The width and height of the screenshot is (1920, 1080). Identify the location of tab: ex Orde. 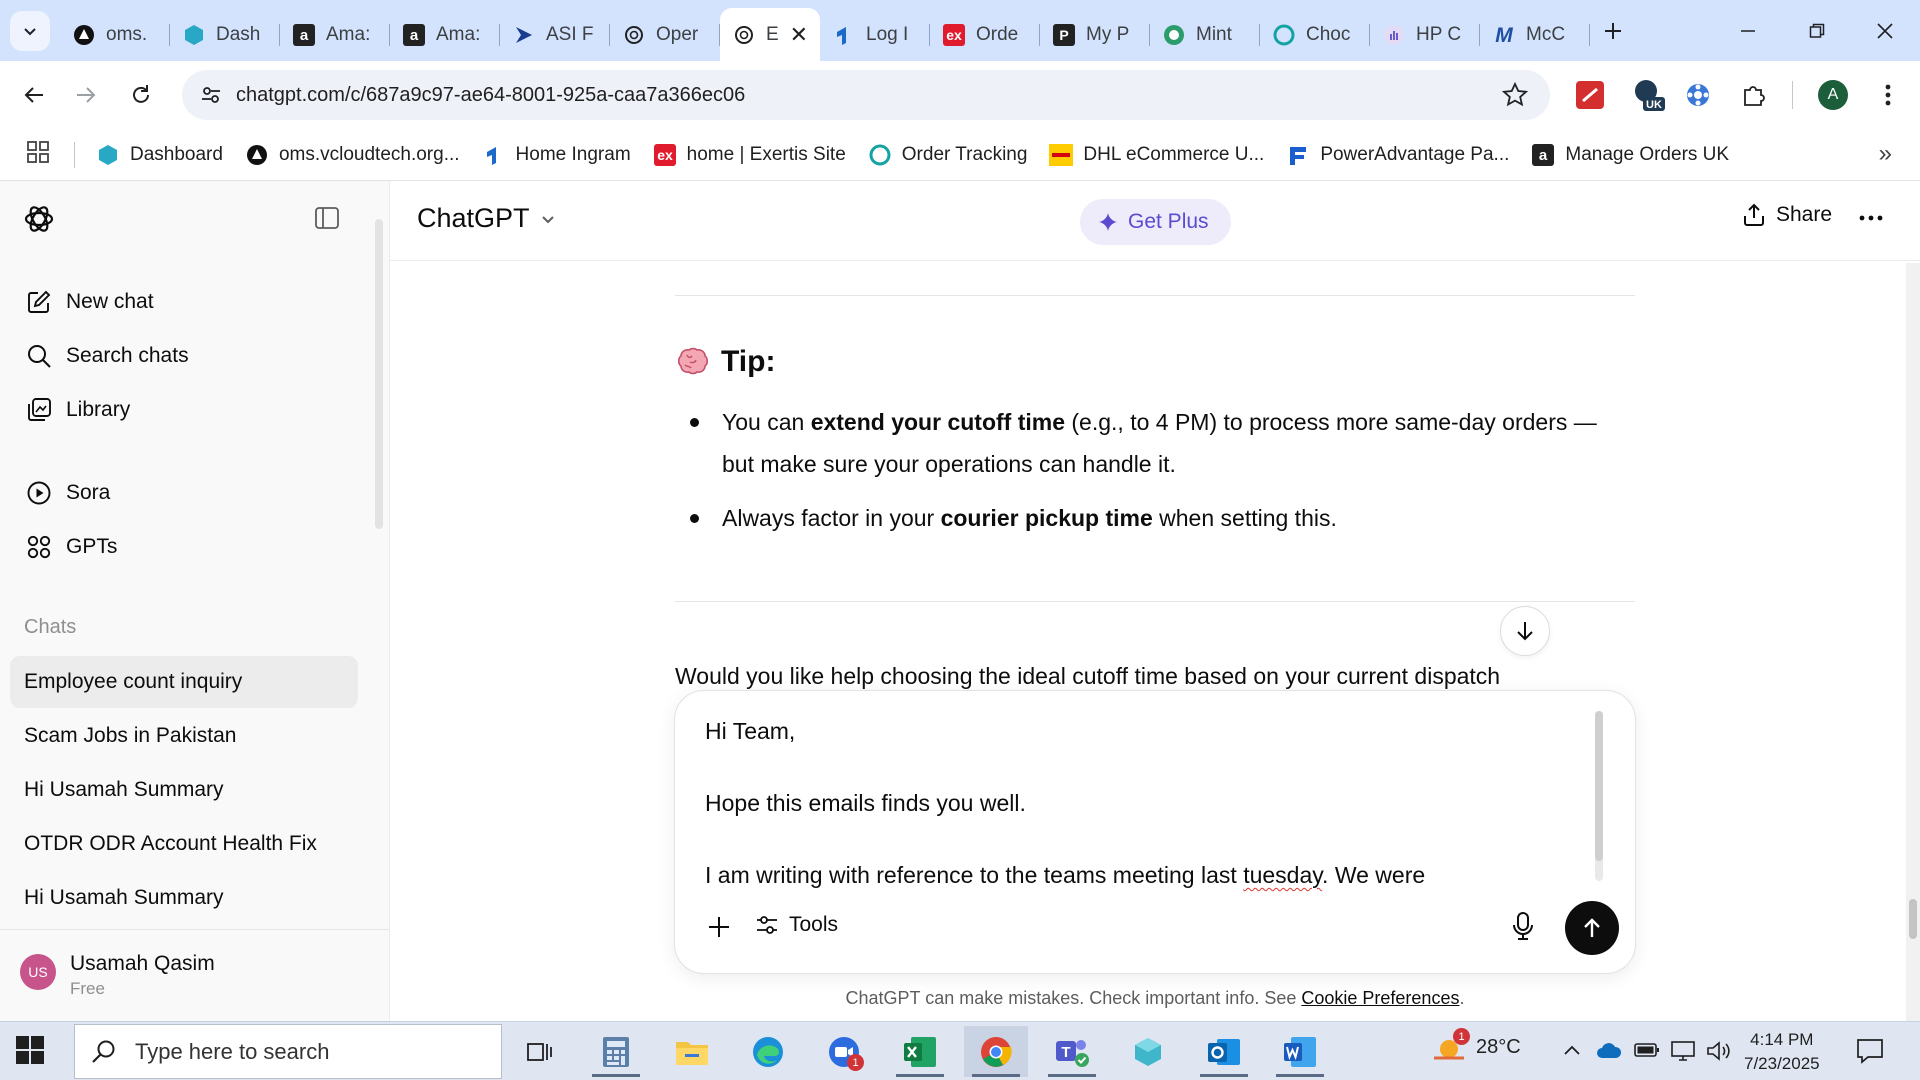
(985, 34).